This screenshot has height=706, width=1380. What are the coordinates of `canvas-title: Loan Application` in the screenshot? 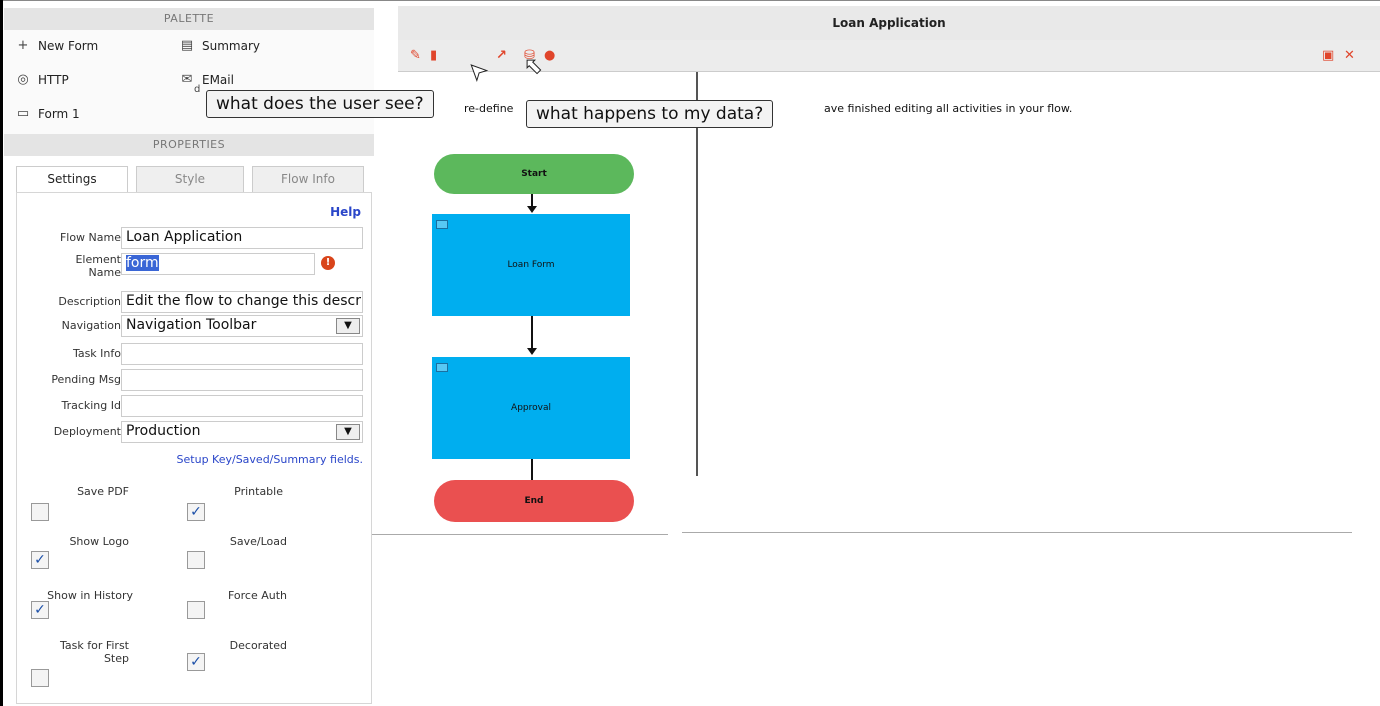 It's located at (889, 23).